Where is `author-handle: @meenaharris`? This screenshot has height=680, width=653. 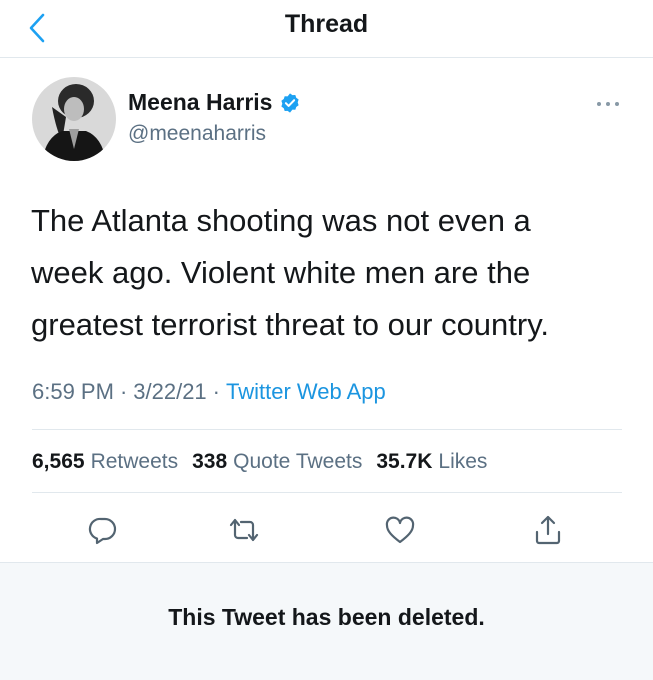
author-handle: @meenaharris is located at coordinates (197, 134).